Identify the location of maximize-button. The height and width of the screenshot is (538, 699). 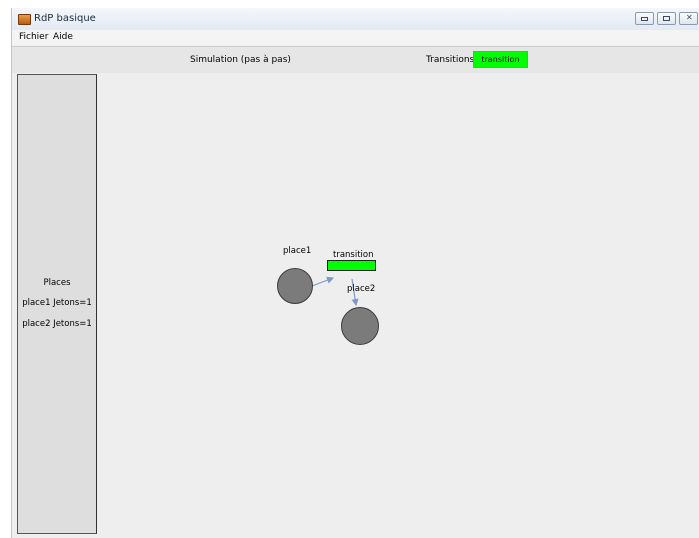
(666, 18).